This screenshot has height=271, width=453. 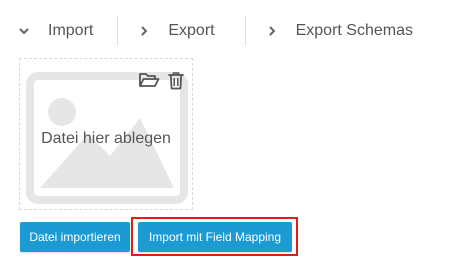 I want to click on tab-export-schemas-label: Export Schemas, so click(x=354, y=30).